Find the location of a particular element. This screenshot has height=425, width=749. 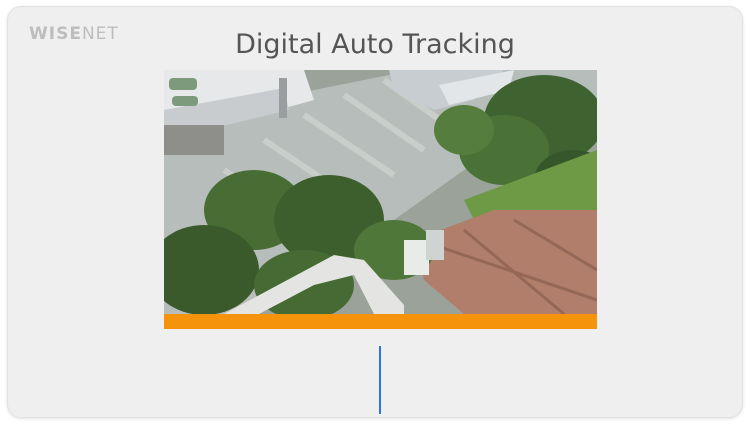

slide-title: Digital Auto Tracking is located at coordinates (375, 44).